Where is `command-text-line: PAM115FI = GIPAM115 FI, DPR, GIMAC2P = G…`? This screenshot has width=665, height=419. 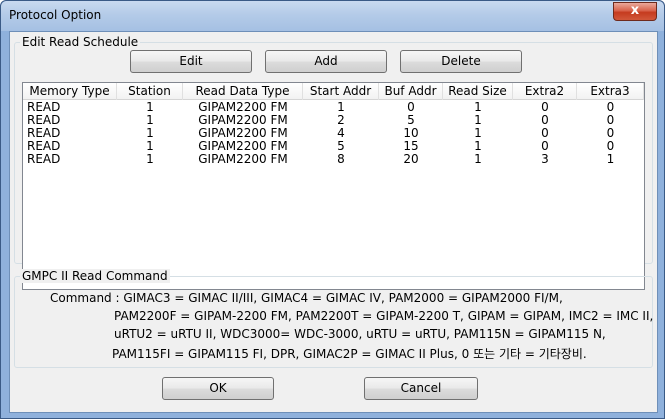
command-text-line: PAM115FI = GIPAM115 FI, DPR, GIMAC2P = G… is located at coordinates (349, 354).